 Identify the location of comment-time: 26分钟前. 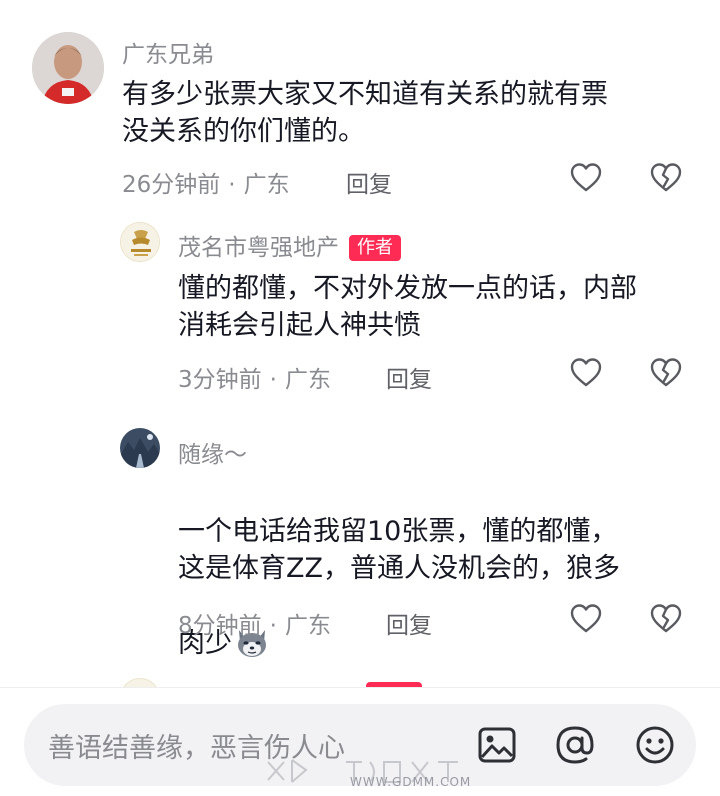
(171, 185).